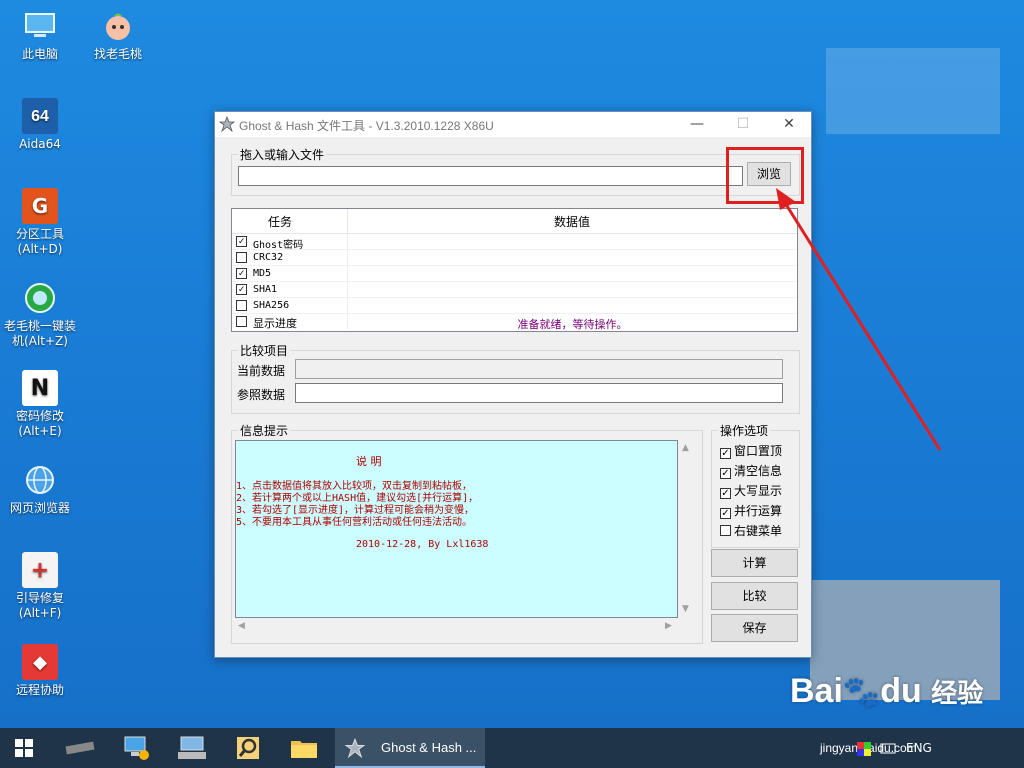 The height and width of the screenshot is (768, 1024). What do you see at coordinates (264, 431) in the screenshot?
I see `info-group-legend: 信息提示` at bounding box center [264, 431].